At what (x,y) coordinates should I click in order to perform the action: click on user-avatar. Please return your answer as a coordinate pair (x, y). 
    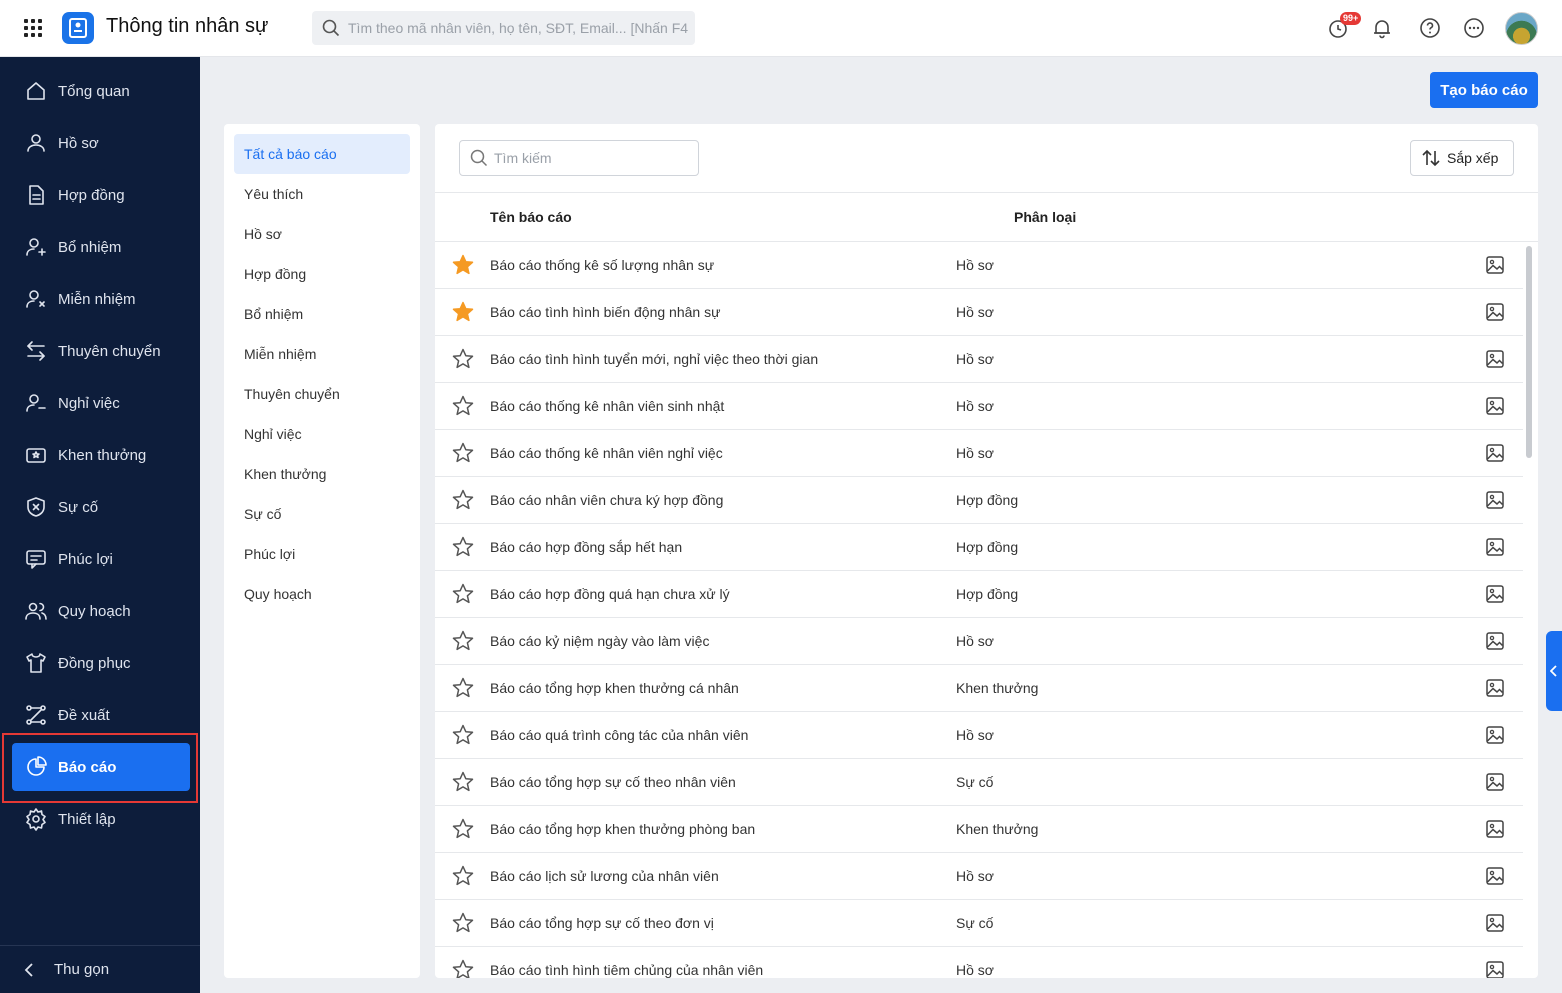
    Looking at the image, I should click on (1521, 28).